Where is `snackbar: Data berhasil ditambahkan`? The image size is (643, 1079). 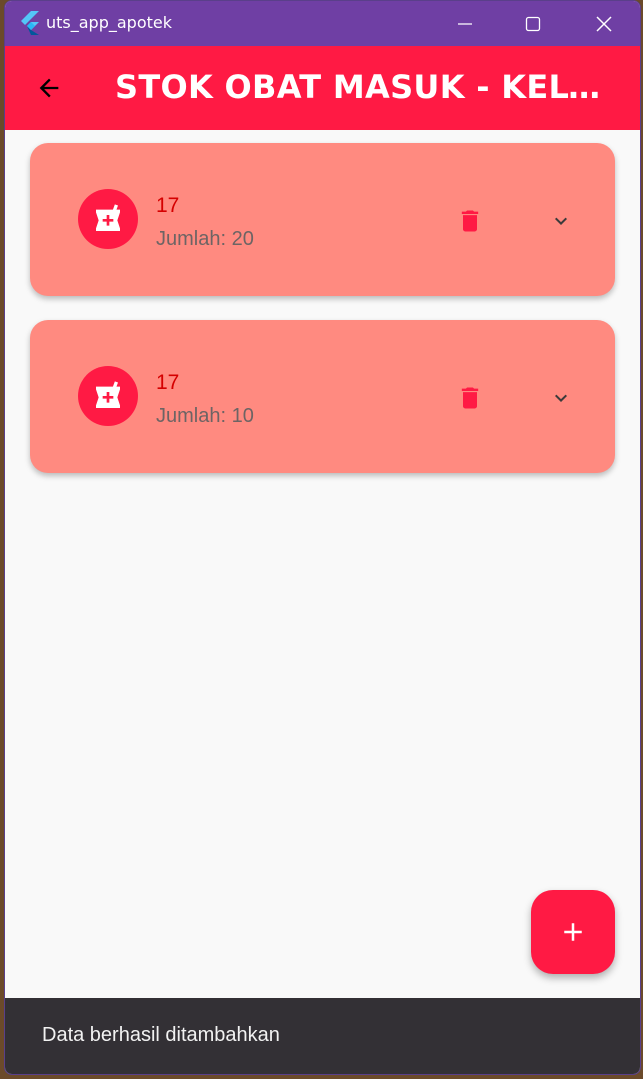 snackbar: Data berhasil ditambahkan is located at coordinates (322, 1036).